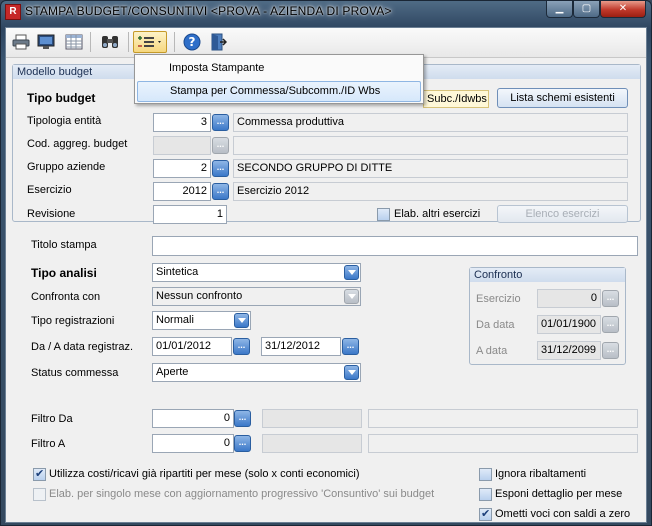  I want to click on spreadsheet-icon, so click(74, 42).